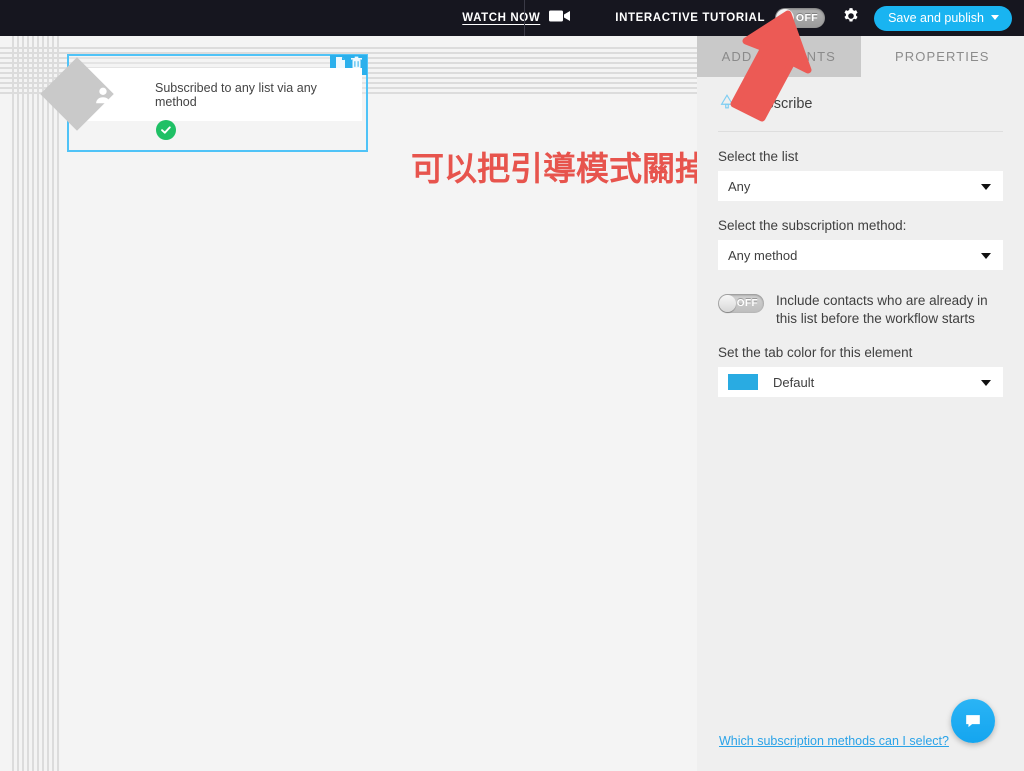  What do you see at coordinates (763, 255) in the screenshot?
I see `select-subscription-method-value: Any method` at bounding box center [763, 255].